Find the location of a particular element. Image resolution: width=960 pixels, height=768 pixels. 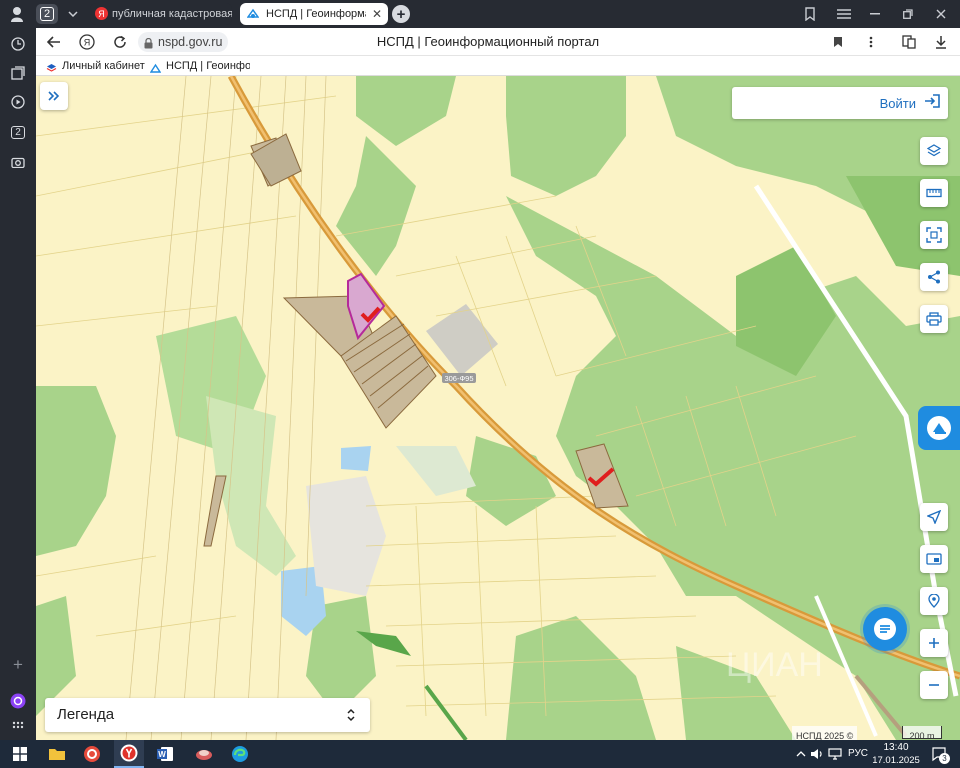

file-explorer-icon is located at coordinates (57, 754).